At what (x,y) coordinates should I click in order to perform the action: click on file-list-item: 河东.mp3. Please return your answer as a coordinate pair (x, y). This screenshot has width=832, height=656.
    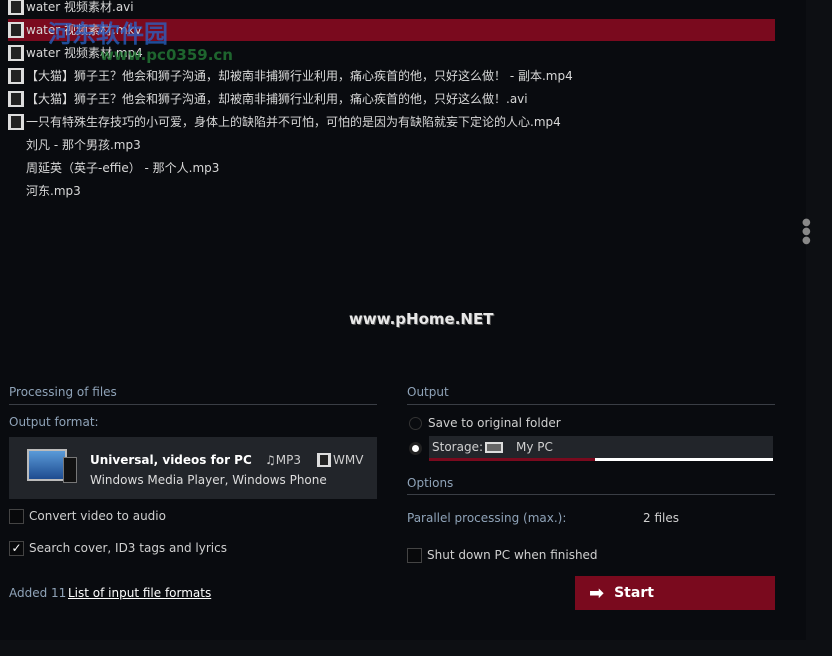
    Looking at the image, I should click on (391, 191).